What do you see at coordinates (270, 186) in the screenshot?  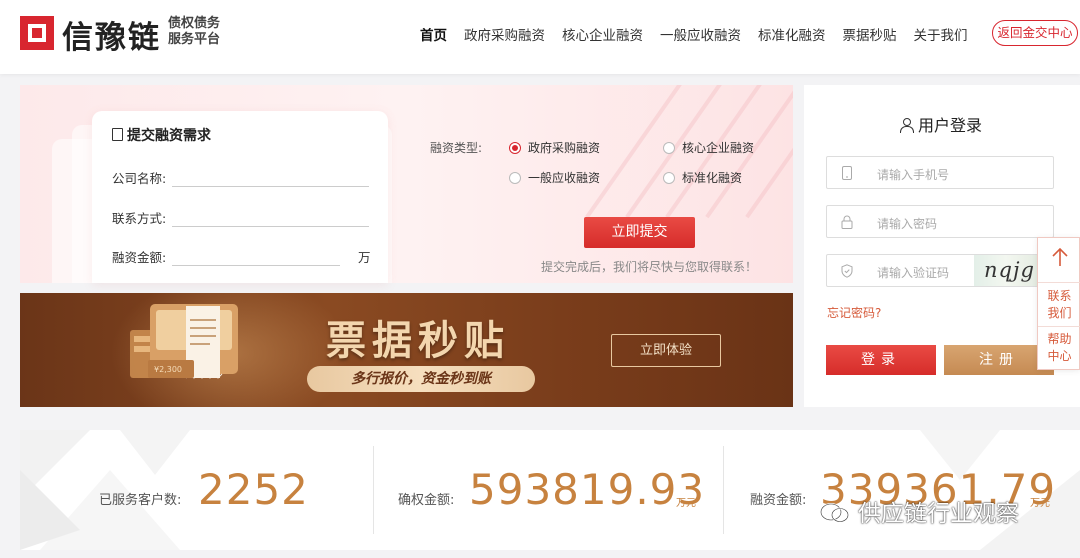 I see `company-name-input` at bounding box center [270, 186].